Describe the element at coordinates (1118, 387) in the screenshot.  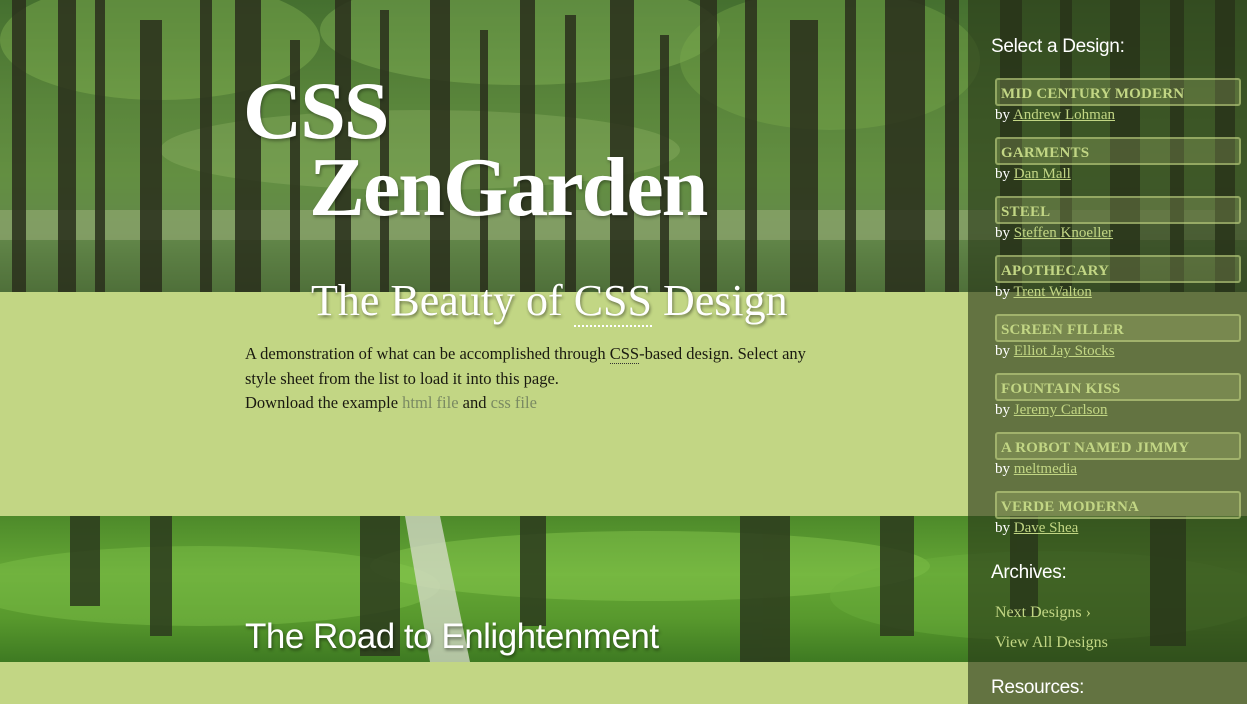
I see `design-link-fountain-kiss: FOUNTAIN KISS` at that location.